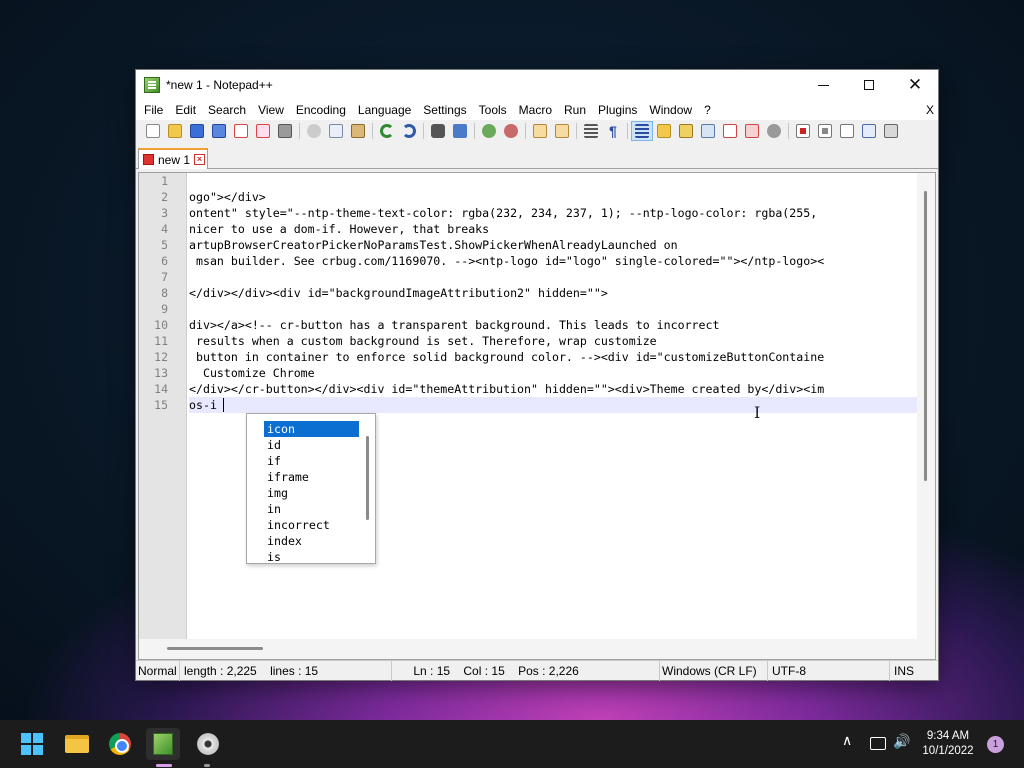 The image size is (1024, 768). I want to click on menu-edit: Edit, so click(185, 110).